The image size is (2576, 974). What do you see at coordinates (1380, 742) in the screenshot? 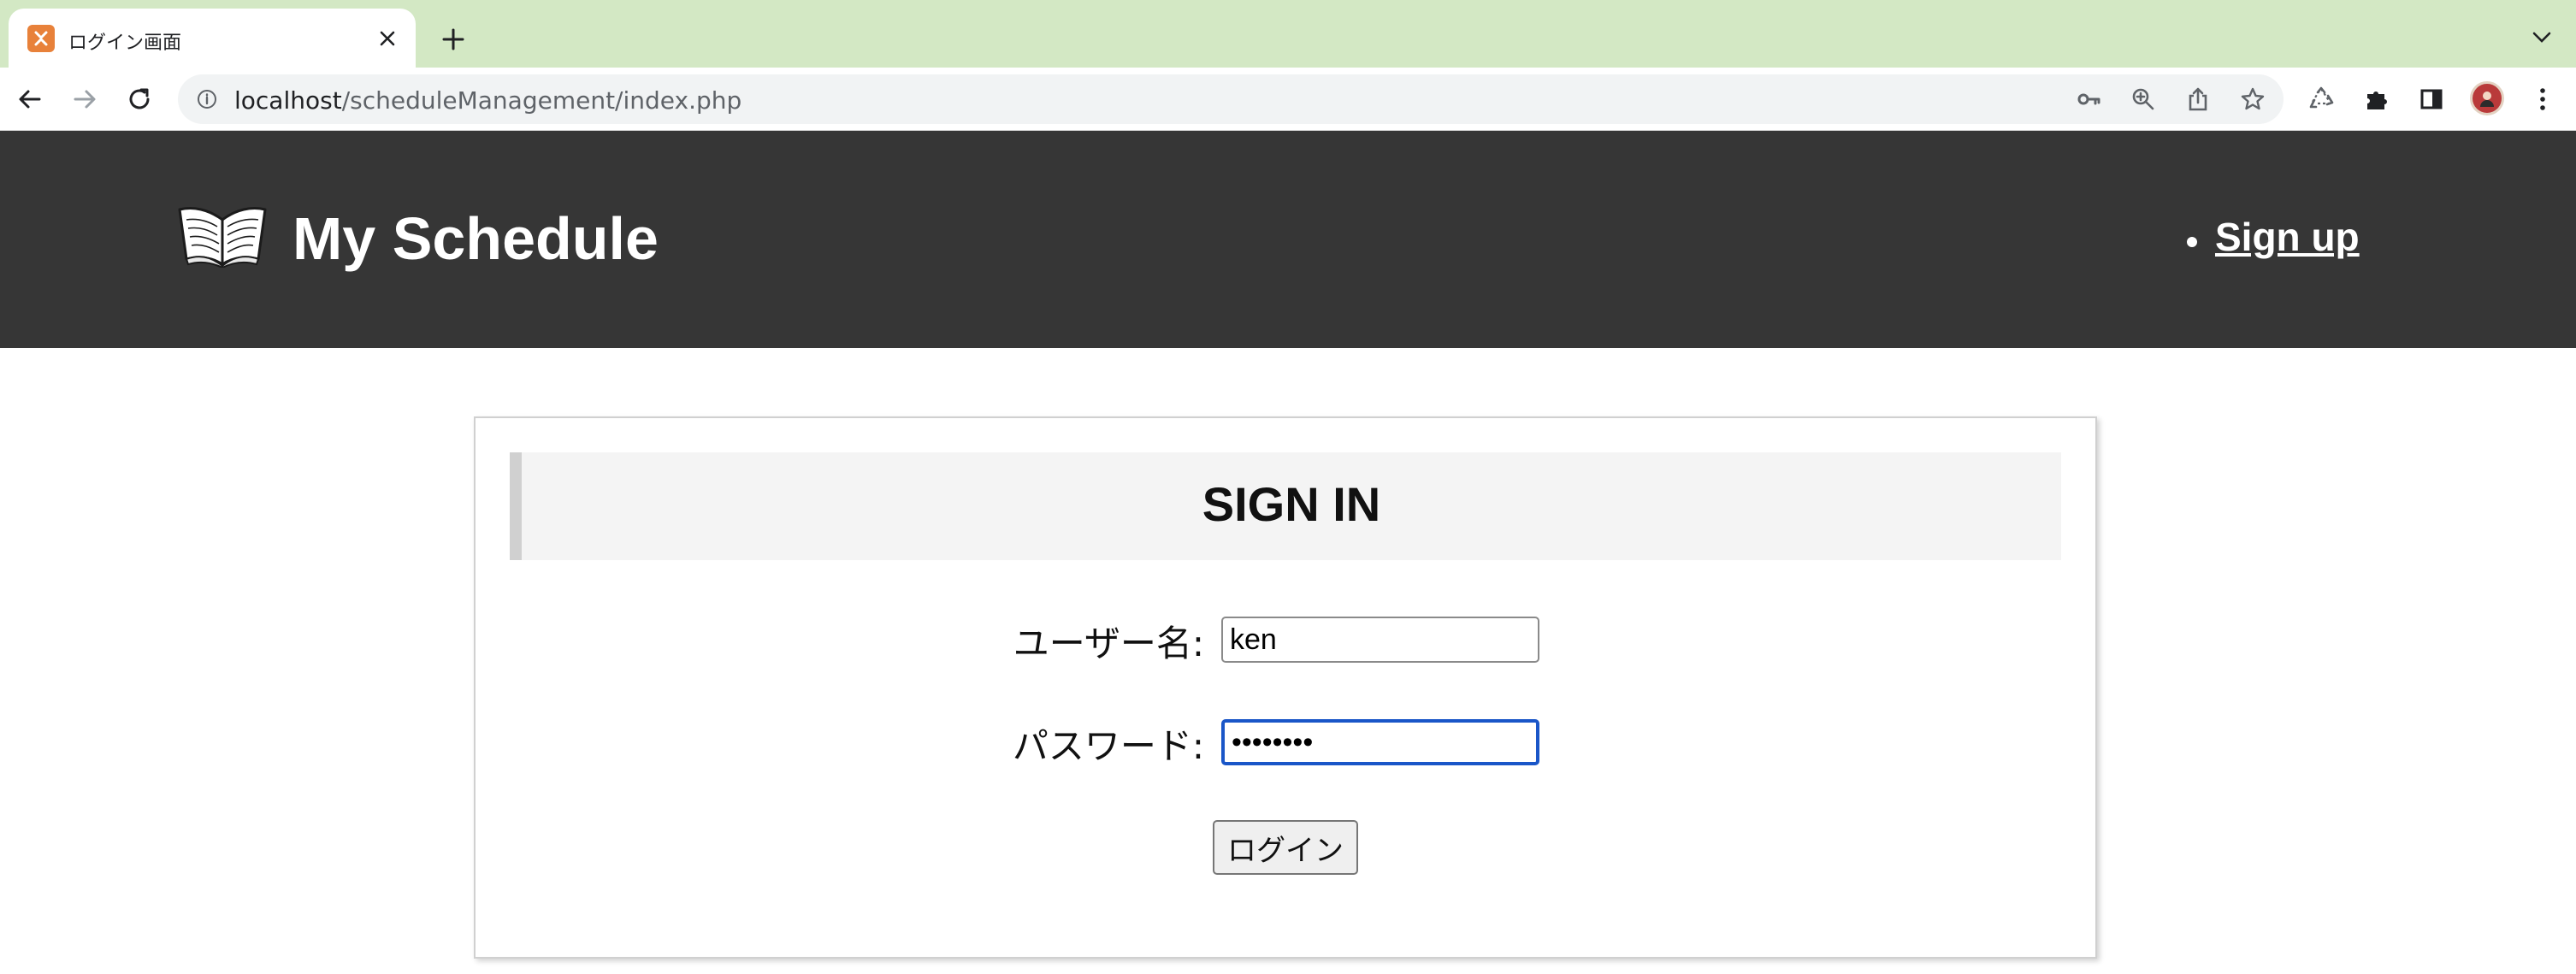
I see `password-field` at bounding box center [1380, 742].